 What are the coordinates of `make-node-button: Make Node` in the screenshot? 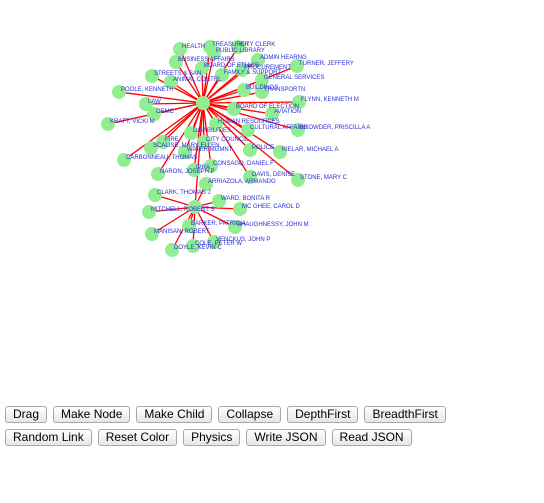 It's located at (92, 414).